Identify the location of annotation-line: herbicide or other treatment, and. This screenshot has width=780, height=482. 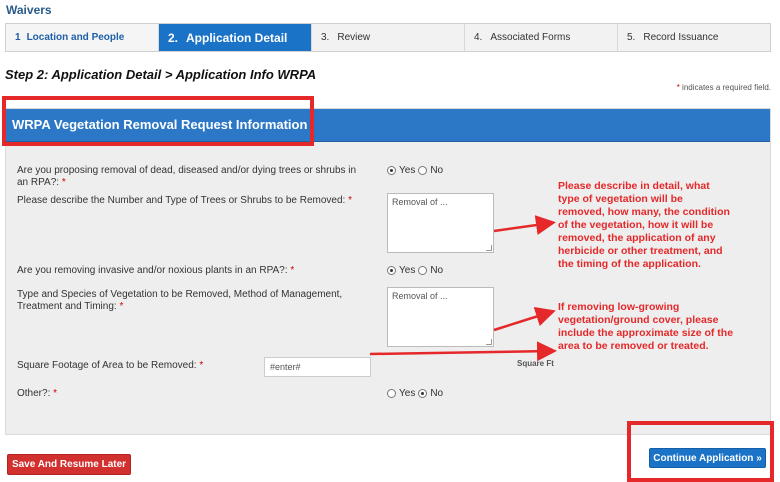
(640, 251).